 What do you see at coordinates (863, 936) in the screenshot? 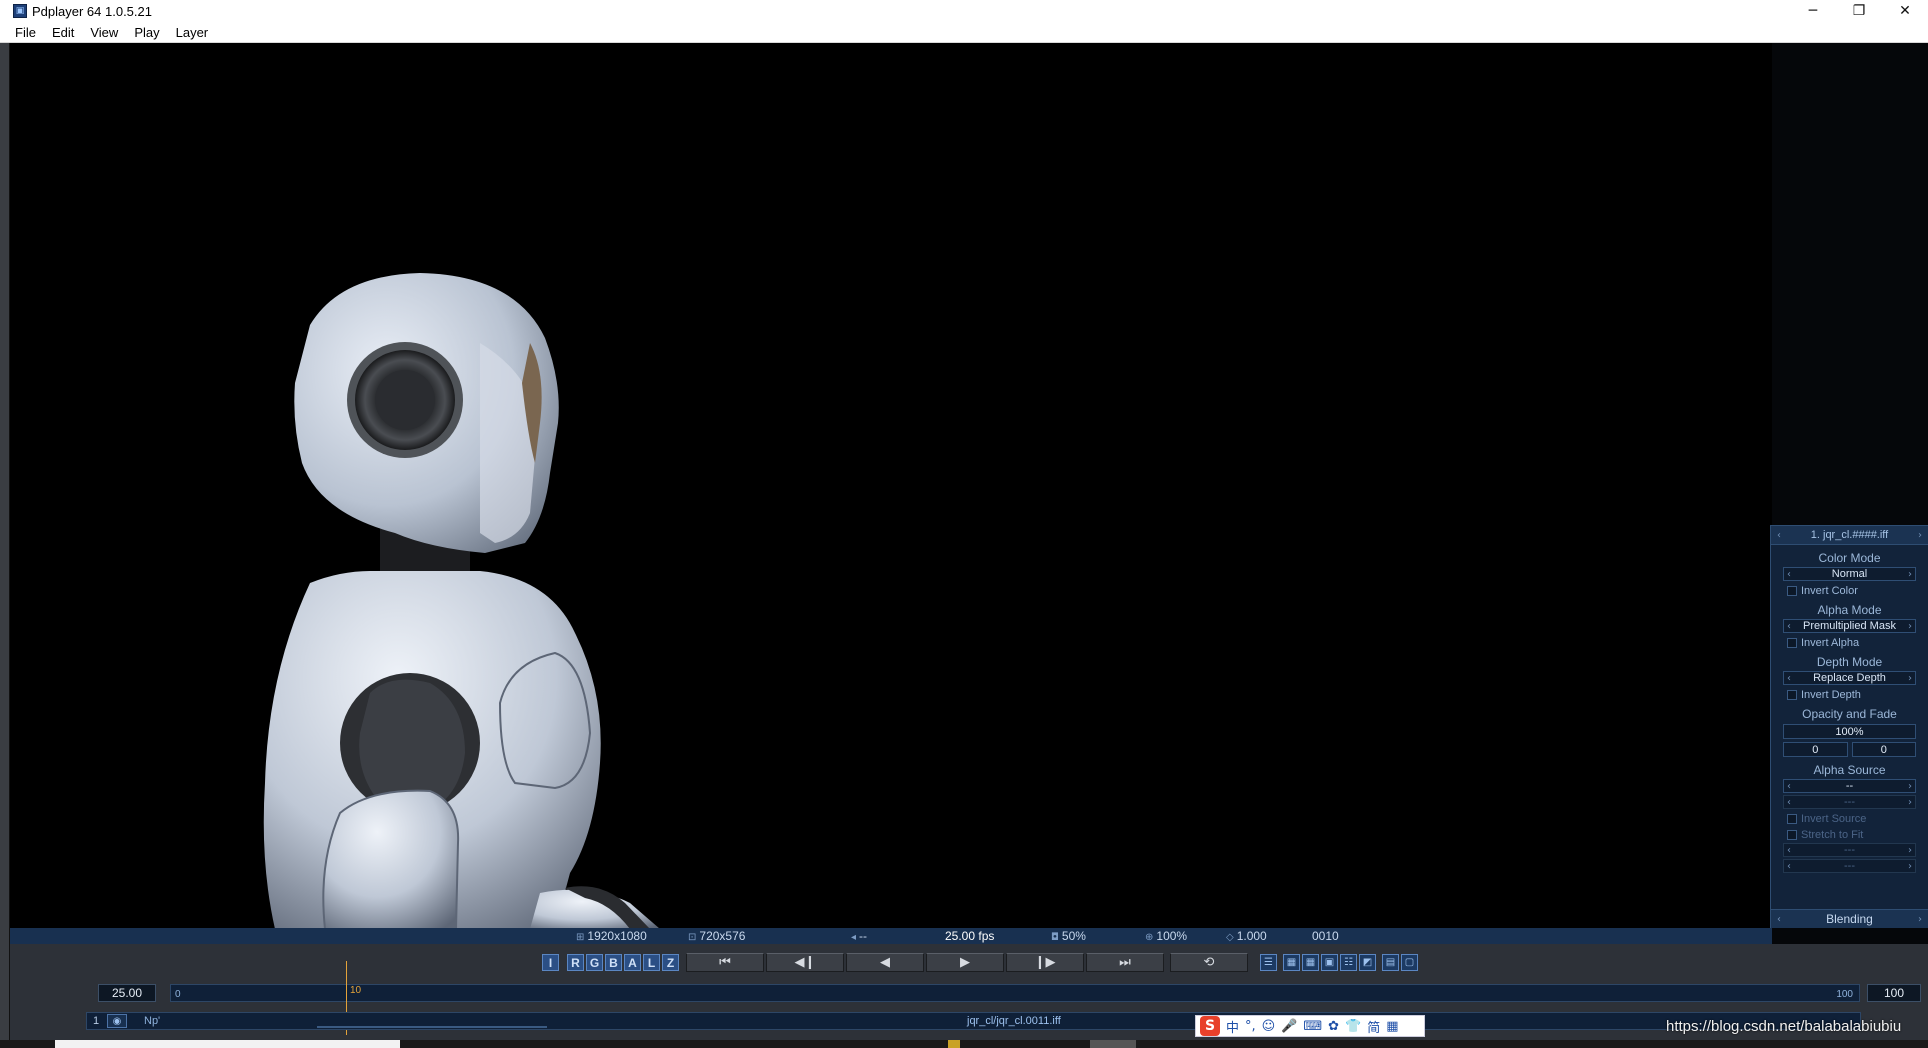
I see `audio-value: --` at bounding box center [863, 936].